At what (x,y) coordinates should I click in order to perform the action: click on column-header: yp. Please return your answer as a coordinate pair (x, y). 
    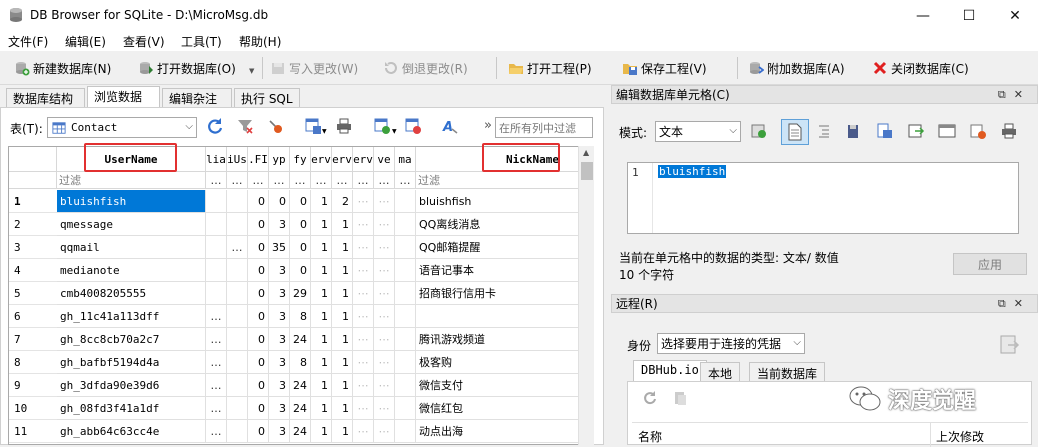
    Looking at the image, I should click on (279, 159).